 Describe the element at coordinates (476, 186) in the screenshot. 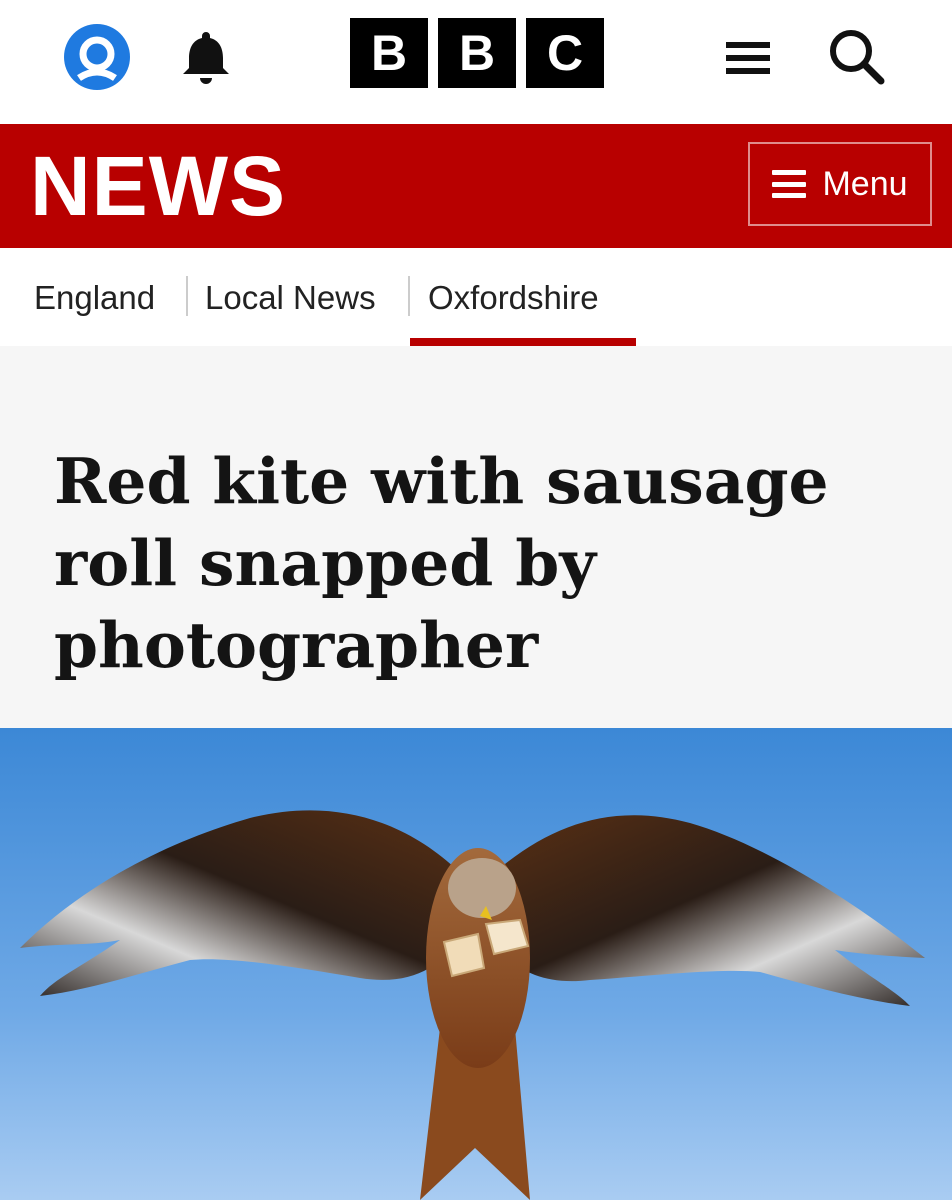

I see `news-bar: NEWS Menu` at that location.